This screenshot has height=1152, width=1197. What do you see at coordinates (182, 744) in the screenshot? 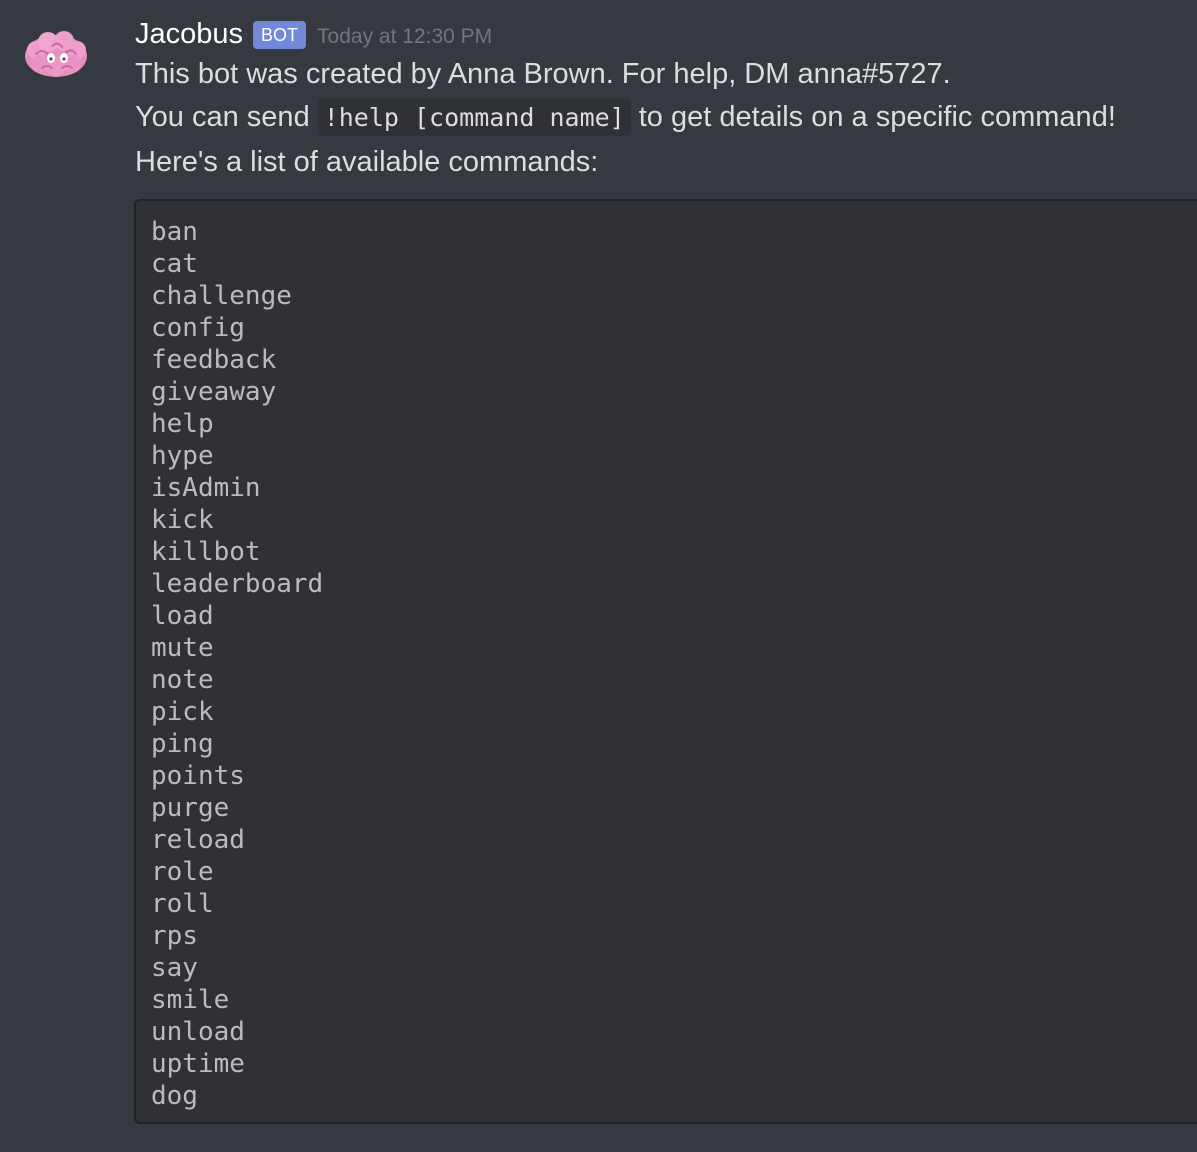
I see `command-list-item: ping` at bounding box center [182, 744].